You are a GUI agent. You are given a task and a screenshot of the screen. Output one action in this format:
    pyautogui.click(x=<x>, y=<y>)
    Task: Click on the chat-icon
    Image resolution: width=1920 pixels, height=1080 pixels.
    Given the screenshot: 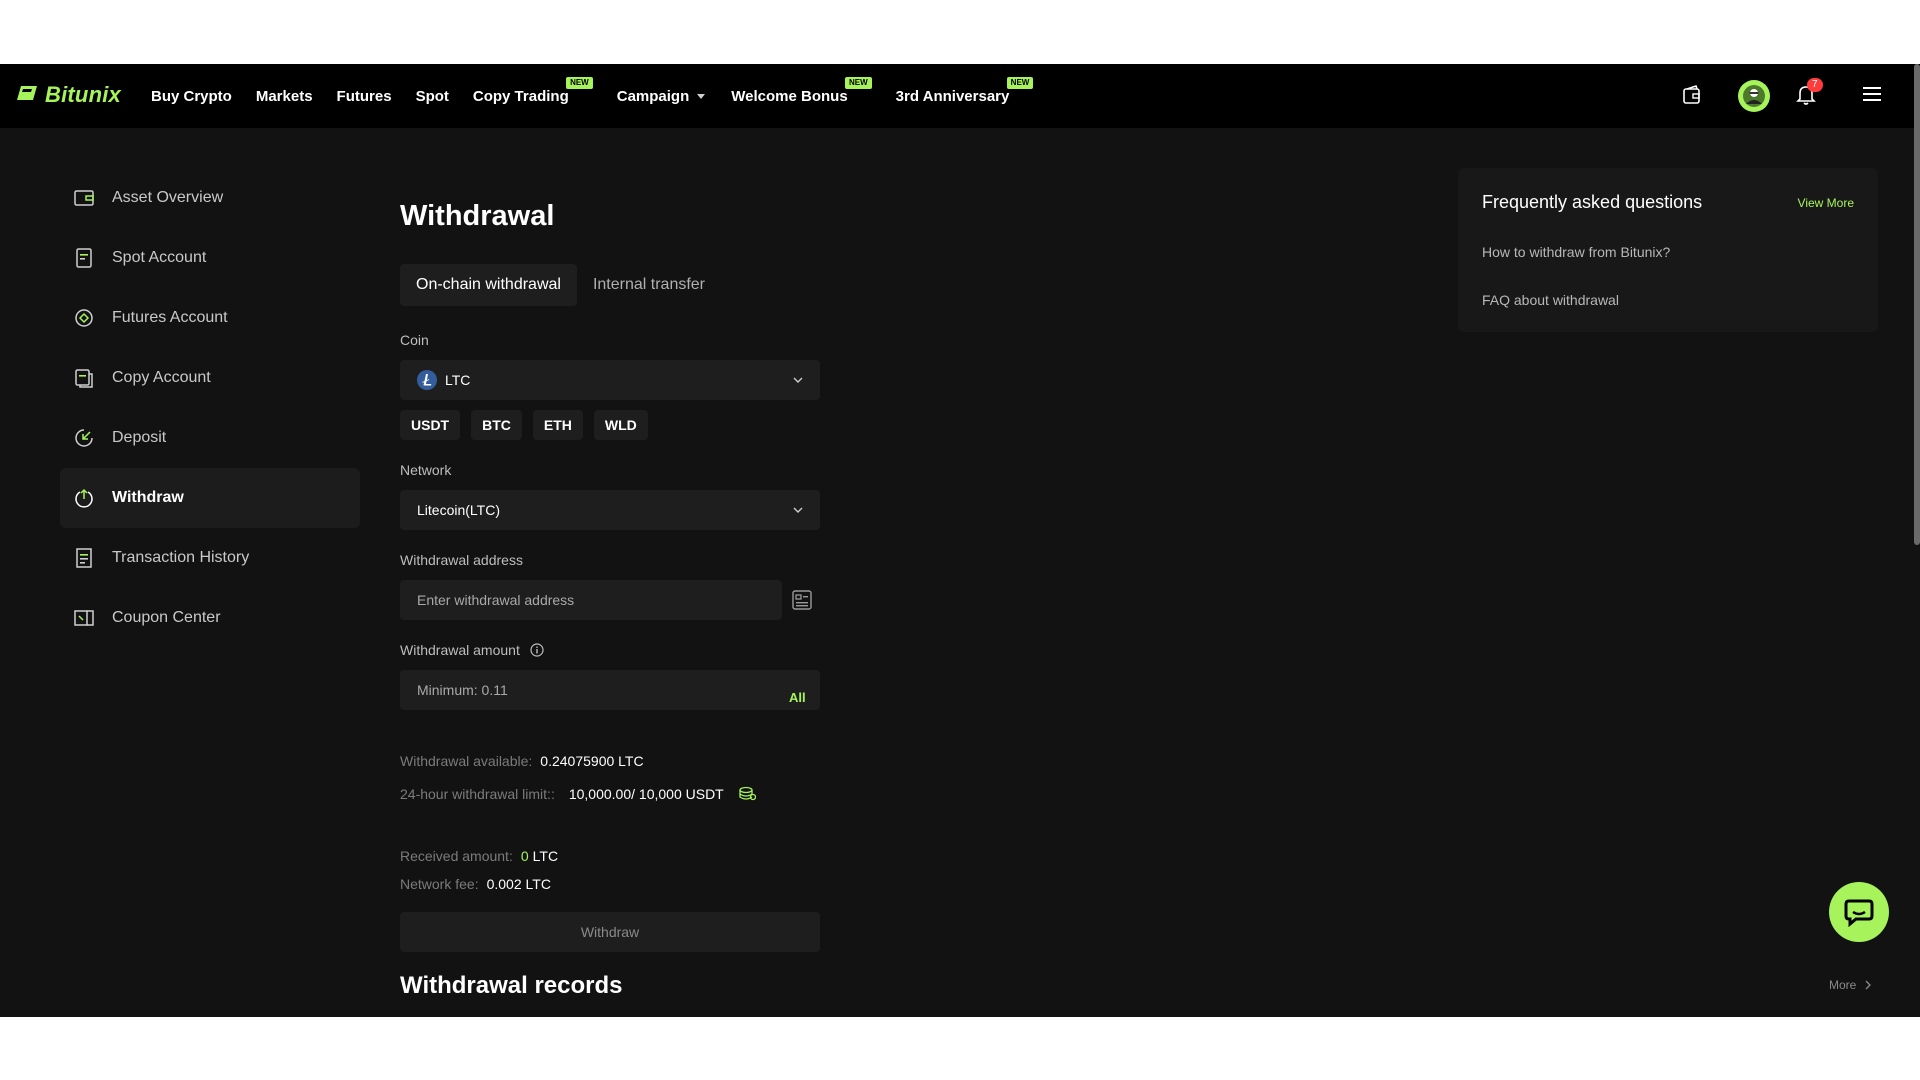 What is the action you would take?
    pyautogui.click(x=1859, y=912)
    